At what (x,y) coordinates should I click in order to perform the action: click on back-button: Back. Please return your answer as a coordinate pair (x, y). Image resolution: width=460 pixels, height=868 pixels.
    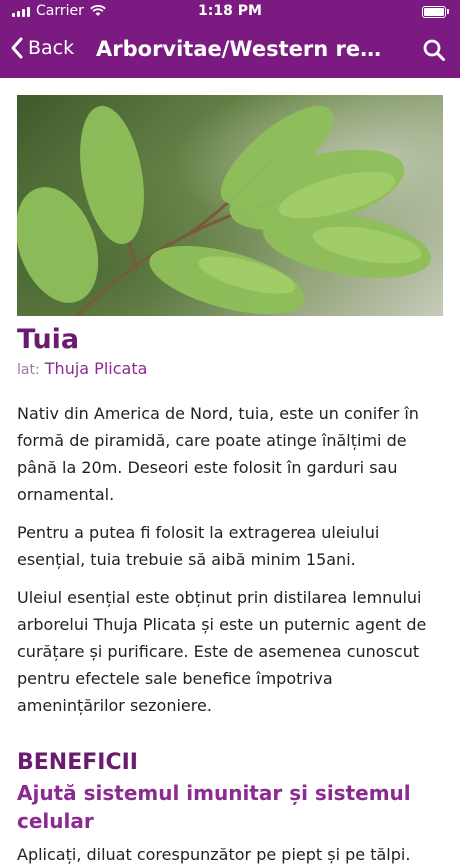
    Looking at the image, I should click on (42, 48).